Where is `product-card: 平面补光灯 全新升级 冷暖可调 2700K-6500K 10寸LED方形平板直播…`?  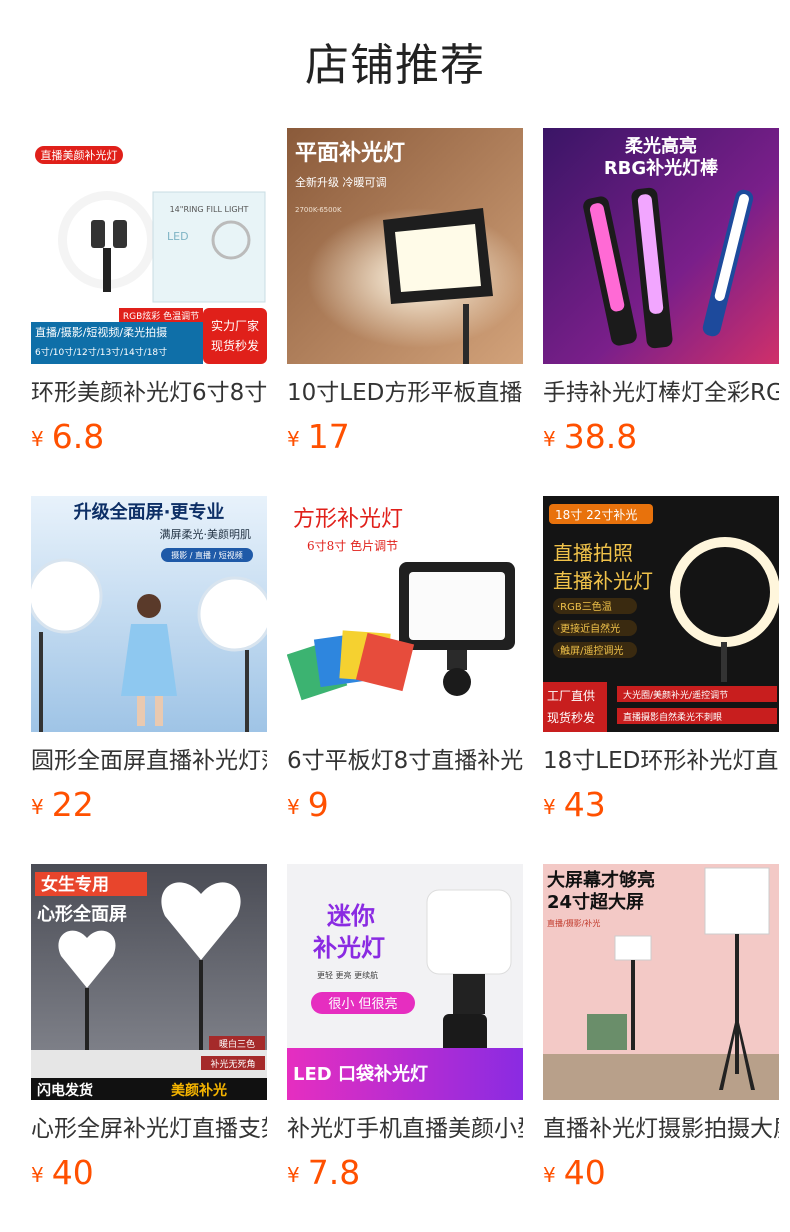 product-card: 平面补光灯 全新升级 冷暖可调 2700K-6500K 10寸LED方形平板直播… is located at coordinates (405, 298).